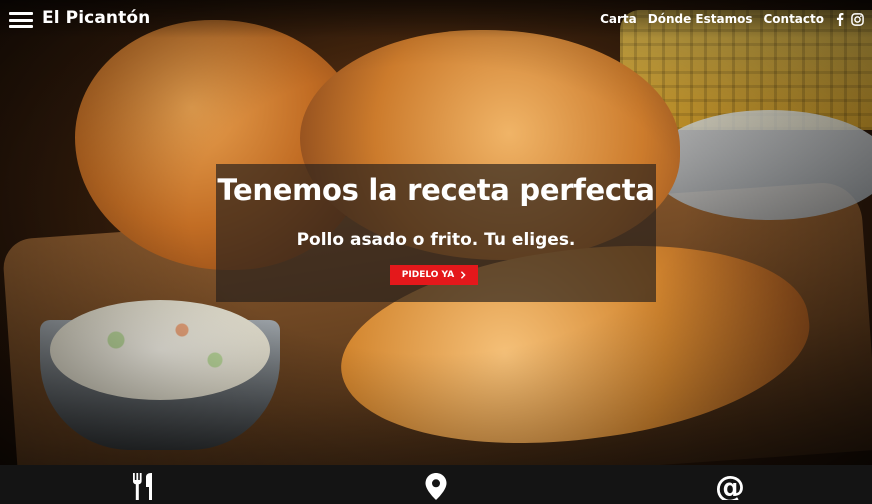 The height and width of the screenshot is (504, 872). Describe the element at coordinates (436, 240) in the screenshot. I see `hero-subtitle: Pollo asado o frito. Tu eliges.` at that location.